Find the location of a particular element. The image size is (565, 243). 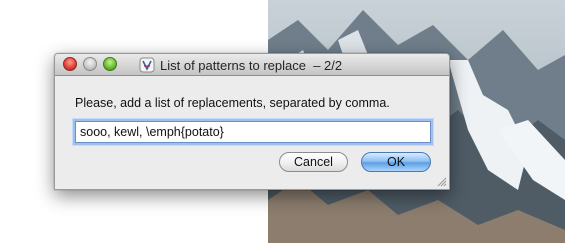

window-title-group: List of patterns to replace – 2/2 is located at coordinates (240, 65).